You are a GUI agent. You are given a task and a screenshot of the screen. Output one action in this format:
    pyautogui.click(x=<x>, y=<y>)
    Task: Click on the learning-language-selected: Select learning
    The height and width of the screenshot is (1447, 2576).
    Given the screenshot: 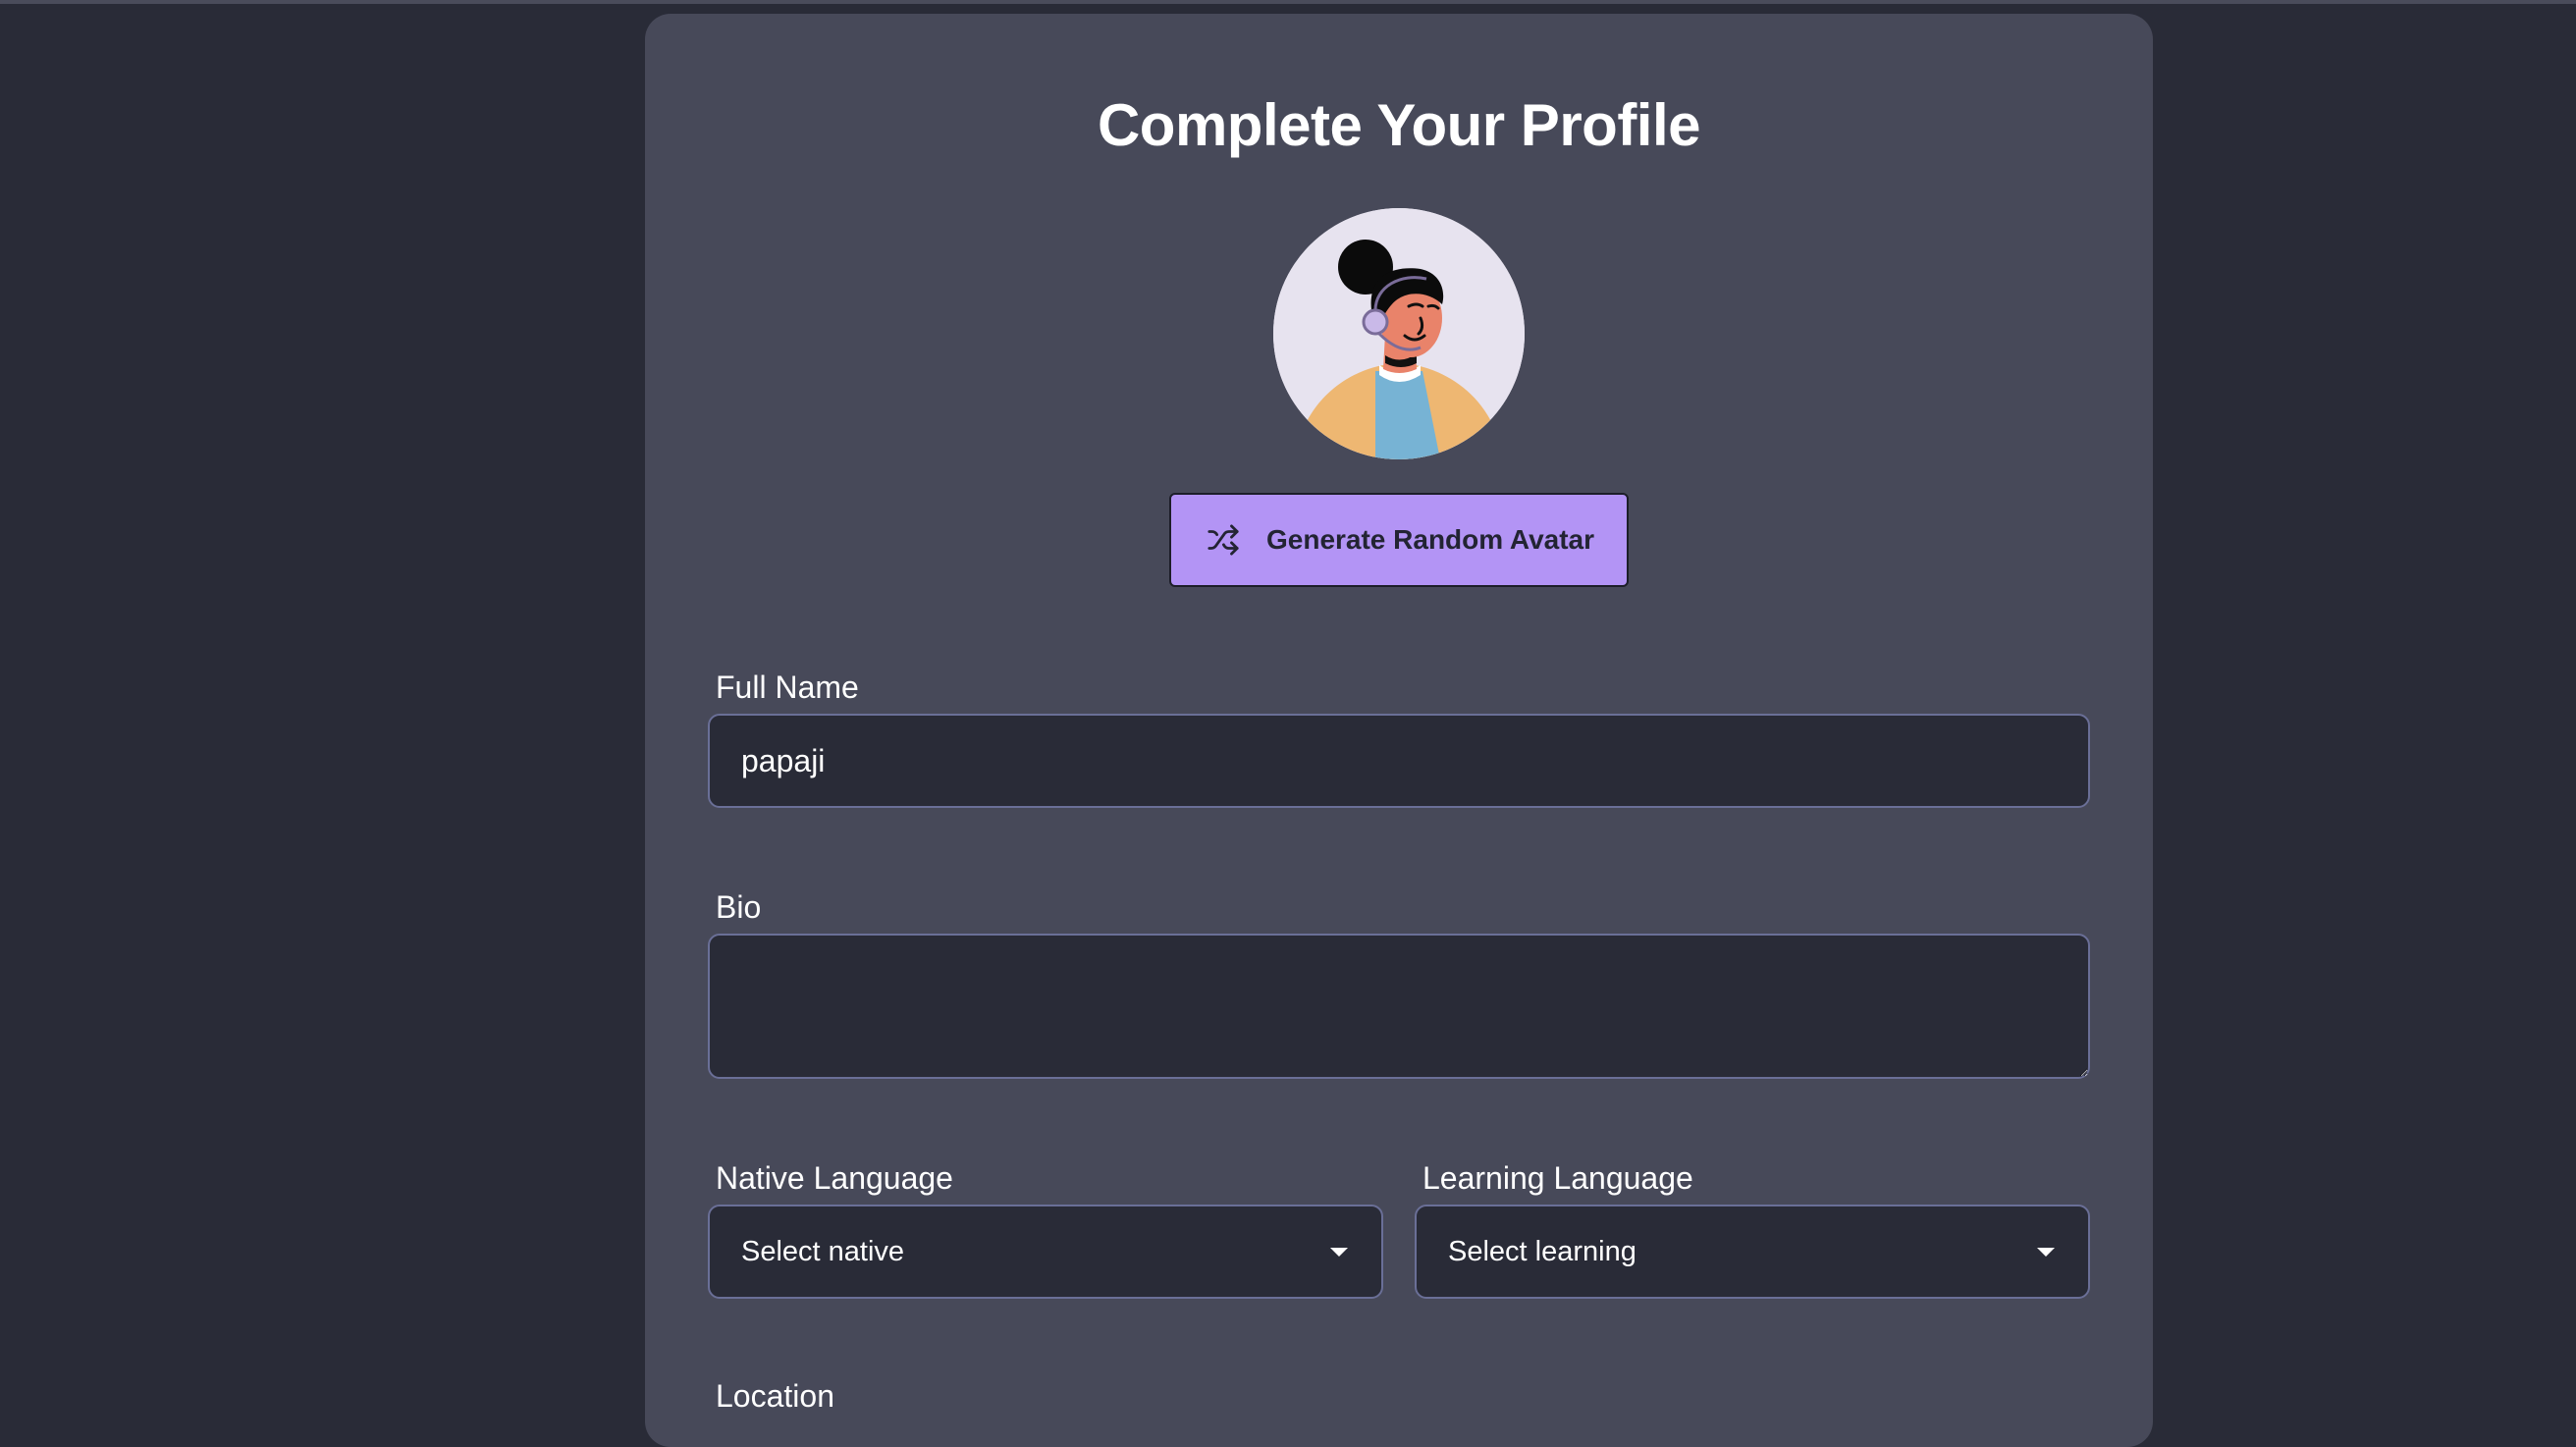 What is the action you would take?
    pyautogui.click(x=1542, y=1251)
    